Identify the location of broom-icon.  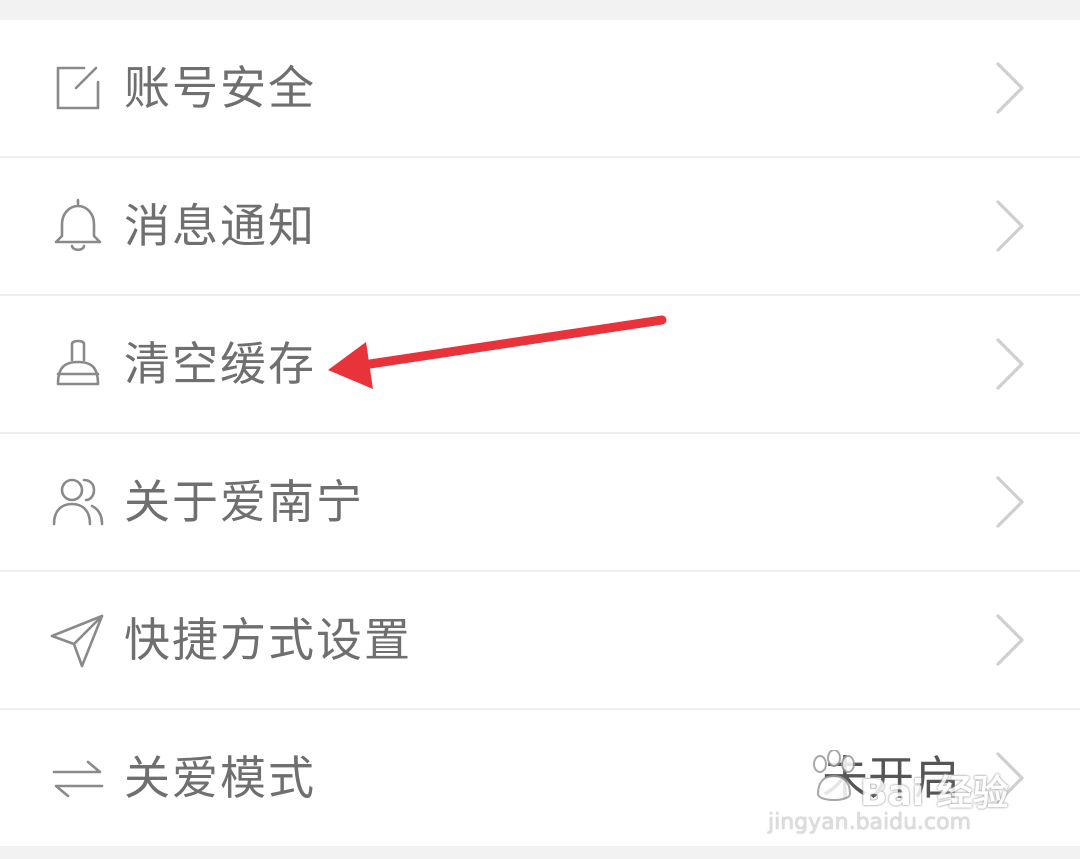
(78, 364).